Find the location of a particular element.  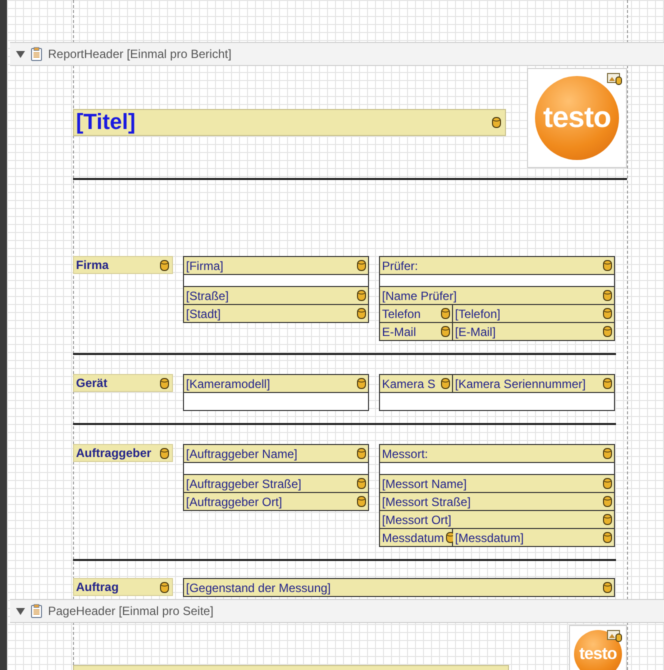

label-field: Auftraggeber is located at coordinates (123, 453).